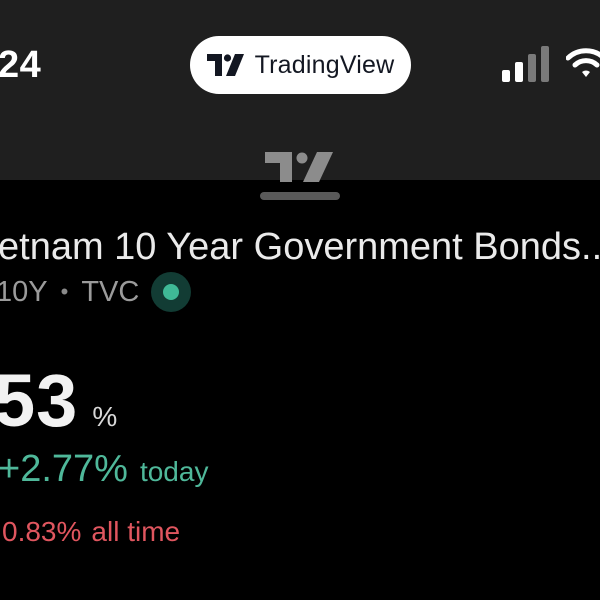 The width and height of the screenshot is (600, 600). I want to click on symbol-meta: 10Y • TVC, so click(96, 292).